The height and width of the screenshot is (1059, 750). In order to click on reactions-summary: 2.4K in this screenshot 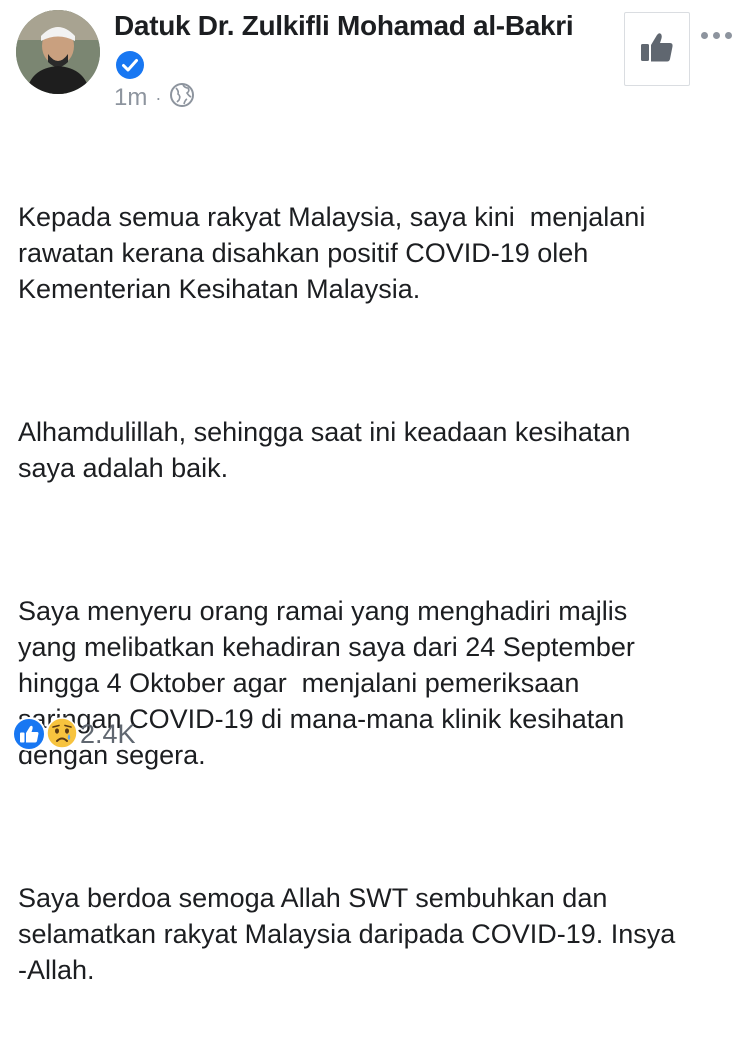, I will do `click(74, 734)`.